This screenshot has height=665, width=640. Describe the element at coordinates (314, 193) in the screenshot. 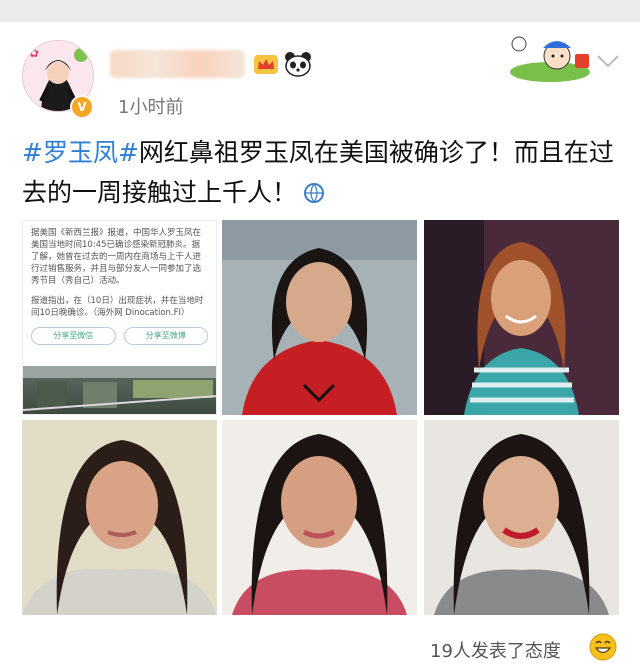

I see `globe-icon` at that location.